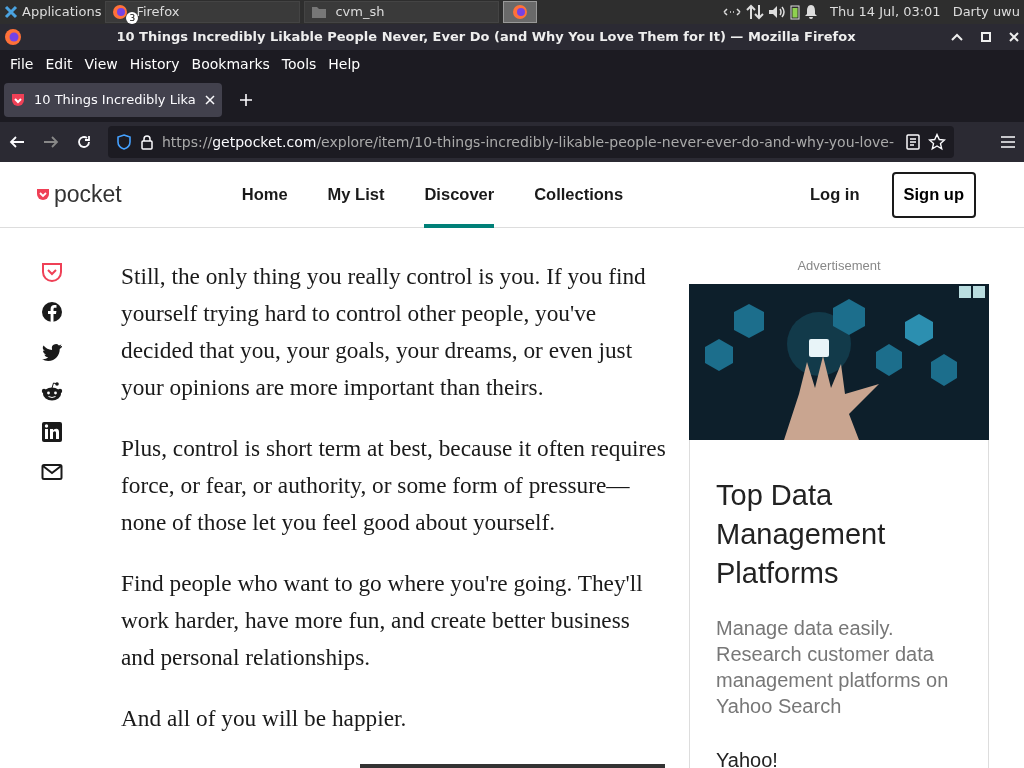 This screenshot has height=768, width=1024. What do you see at coordinates (51, 142) in the screenshot?
I see `forward-arrow-icon` at bounding box center [51, 142].